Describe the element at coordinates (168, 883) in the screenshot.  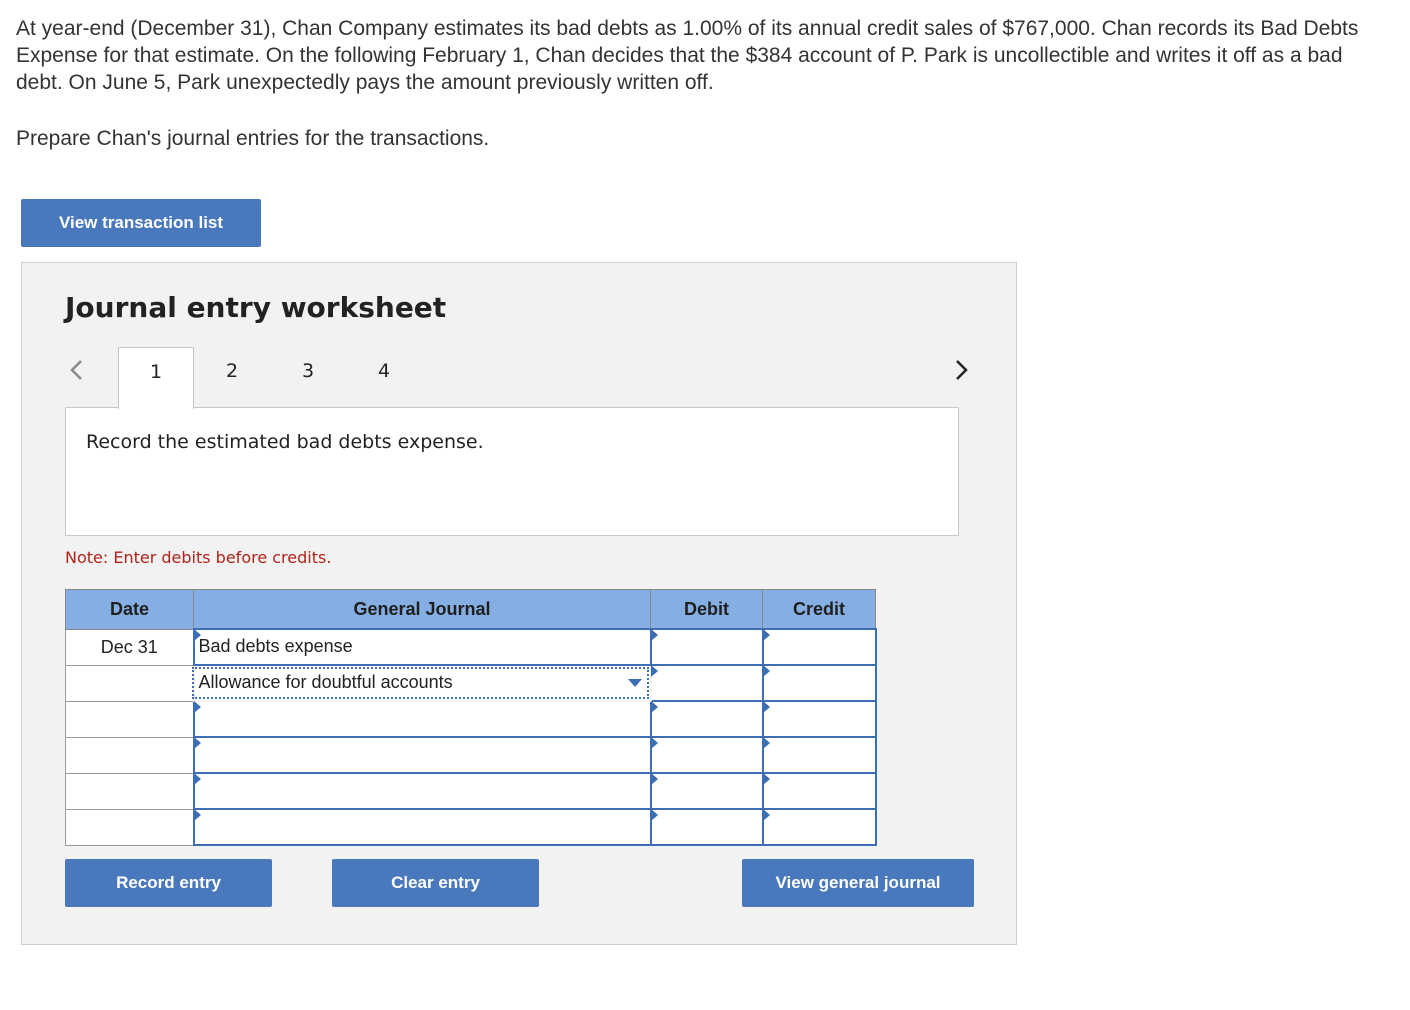
I see `record-entry-button: Record entry` at that location.